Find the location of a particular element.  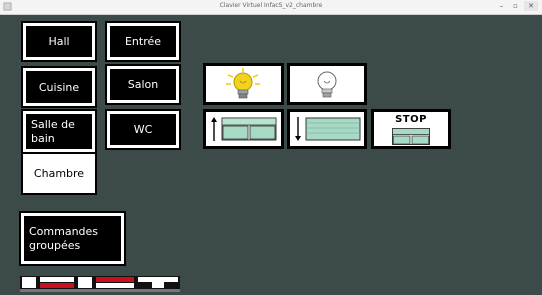

window-title: Clavier Virtuel InfacS_v2_chambre is located at coordinates (271, 5).